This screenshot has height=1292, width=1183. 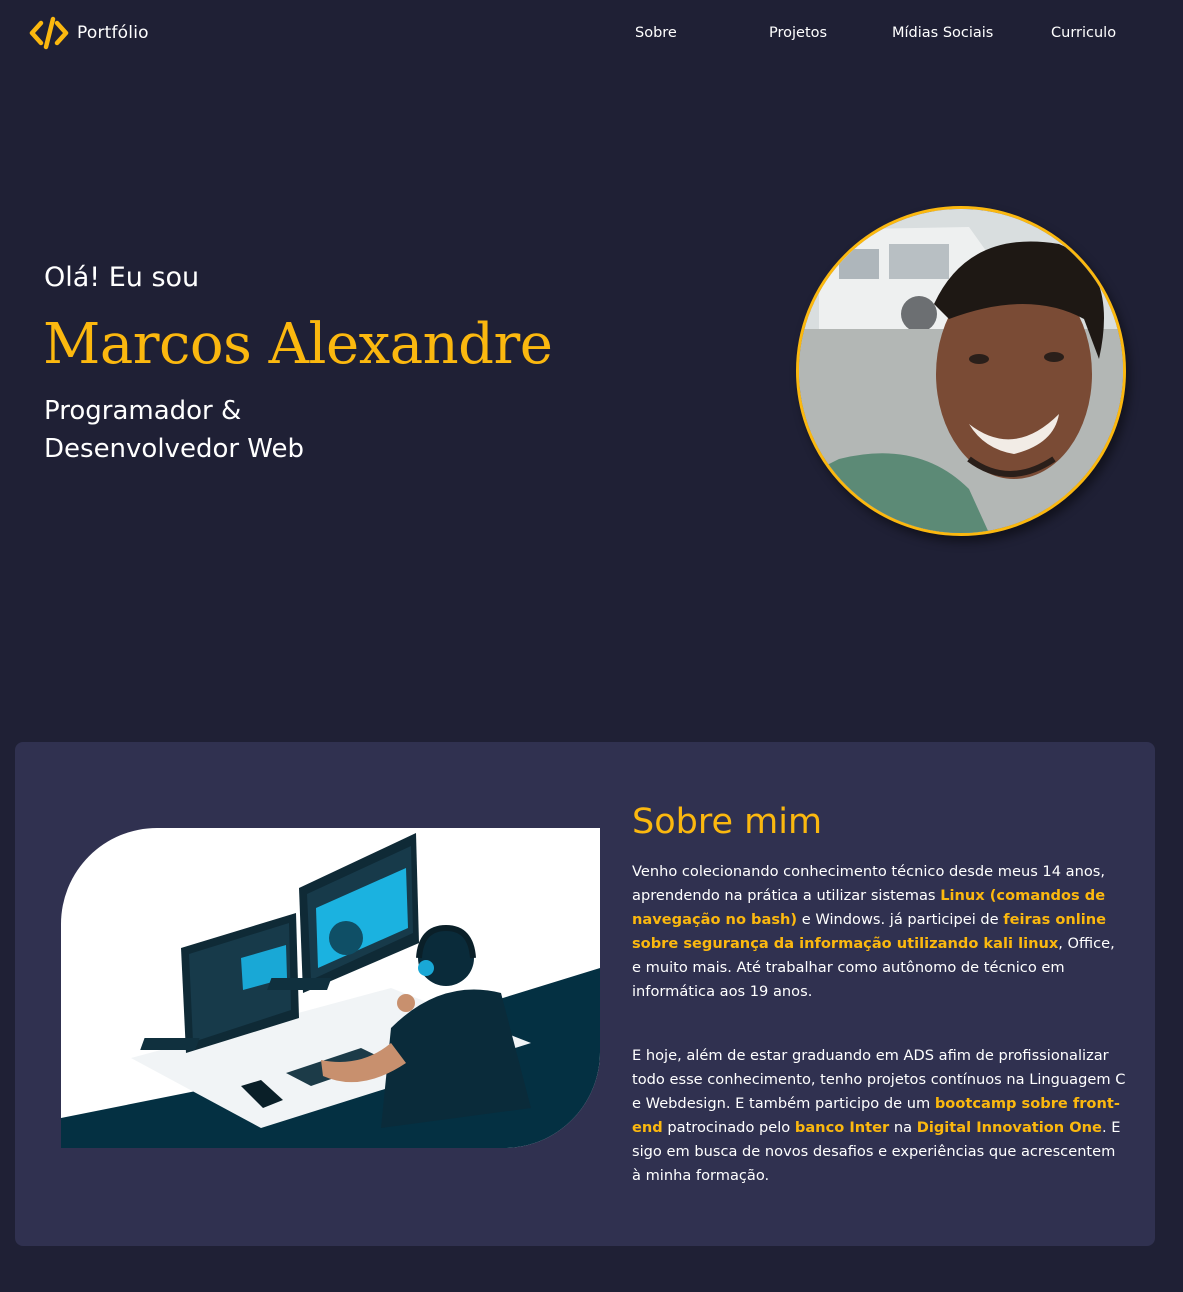 I want to click on hero-greeting: Olá! Eu sou, so click(x=122, y=277).